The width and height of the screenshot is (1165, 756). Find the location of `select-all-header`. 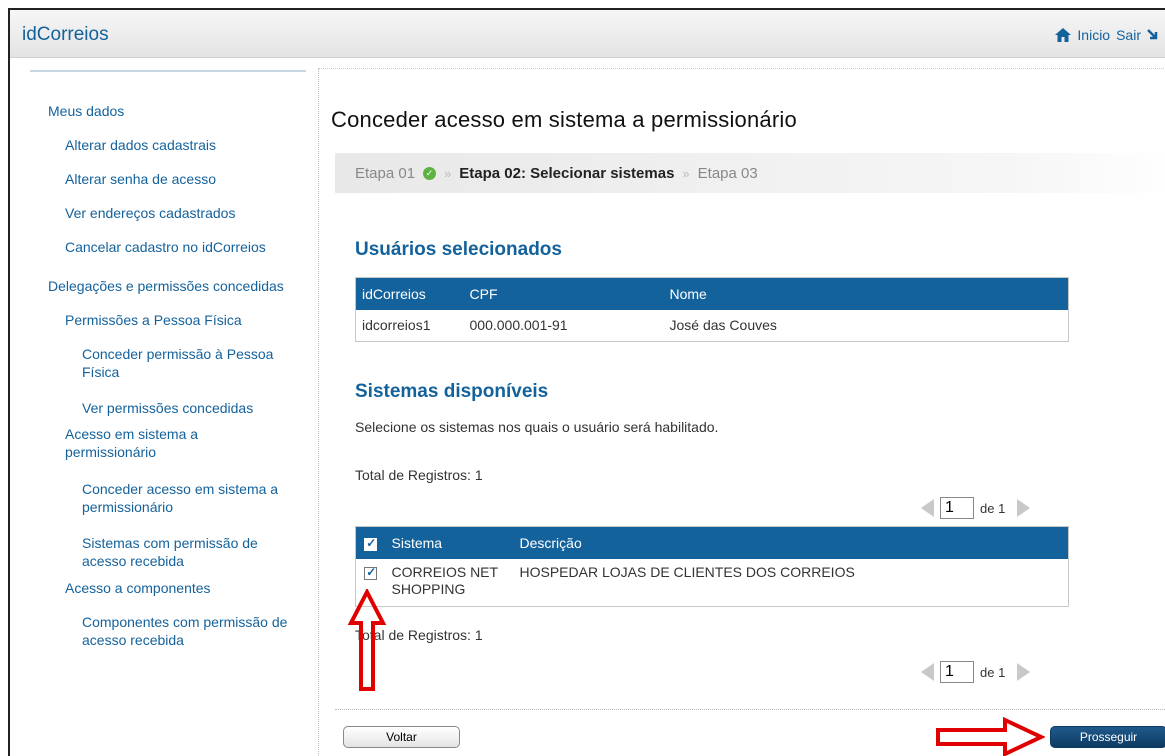

select-all-header is located at coordinates (370, 542).